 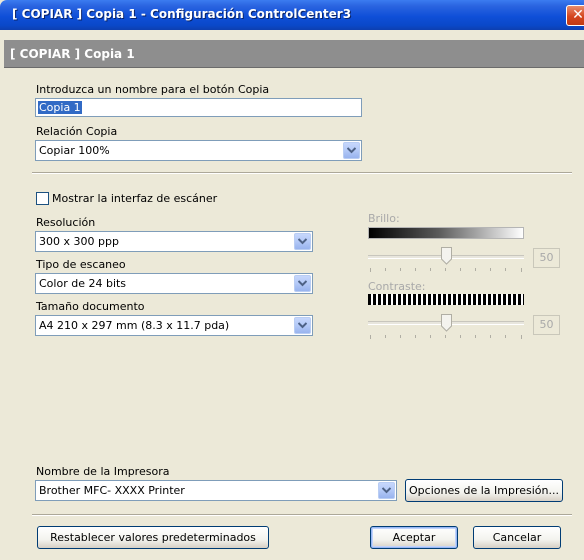 I want to click on brightness-gradient, so click(x=446, y=233).